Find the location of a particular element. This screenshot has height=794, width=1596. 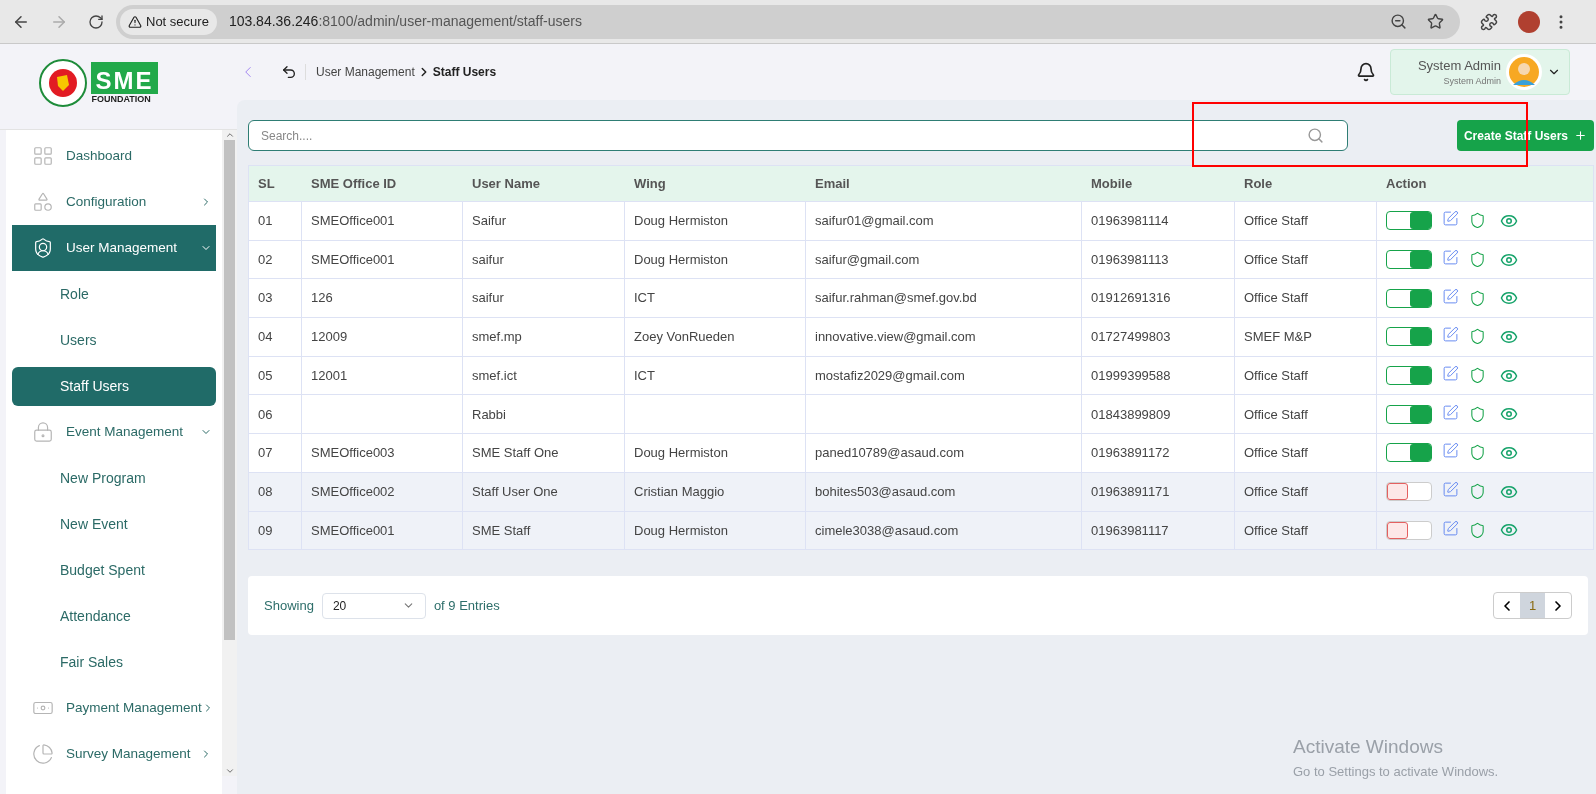

back-icon is located at coordinates (289, 72).